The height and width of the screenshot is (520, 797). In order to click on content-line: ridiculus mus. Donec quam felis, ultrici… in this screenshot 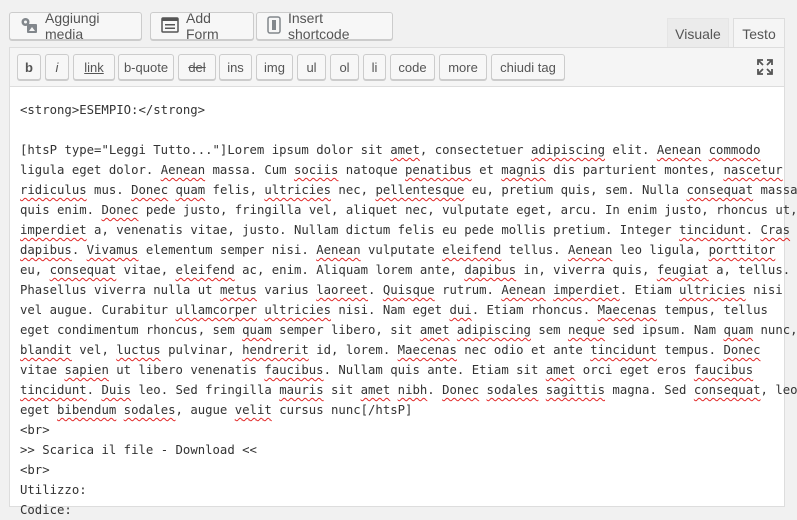, I will do `click(408, 190)`.